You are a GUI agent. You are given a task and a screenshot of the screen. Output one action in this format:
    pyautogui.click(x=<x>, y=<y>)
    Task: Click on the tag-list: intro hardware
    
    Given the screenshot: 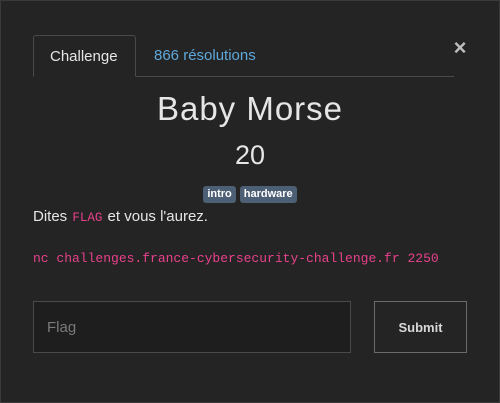 What is the action you would take?
    pyautogui.click(x=250, y=194)
    